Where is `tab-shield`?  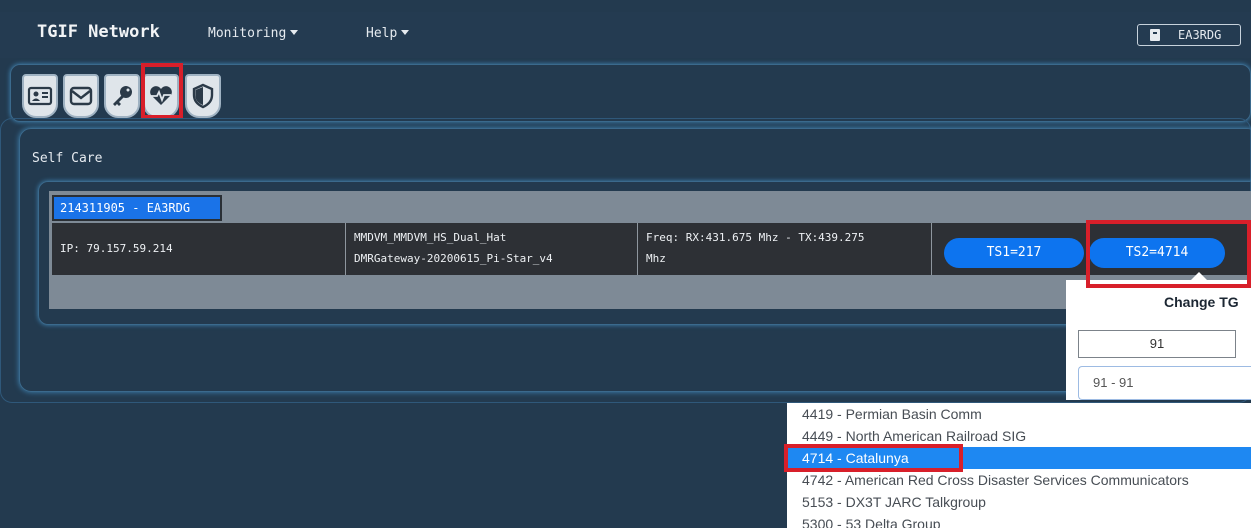
tab-shield is located at coordinates (203, 96).